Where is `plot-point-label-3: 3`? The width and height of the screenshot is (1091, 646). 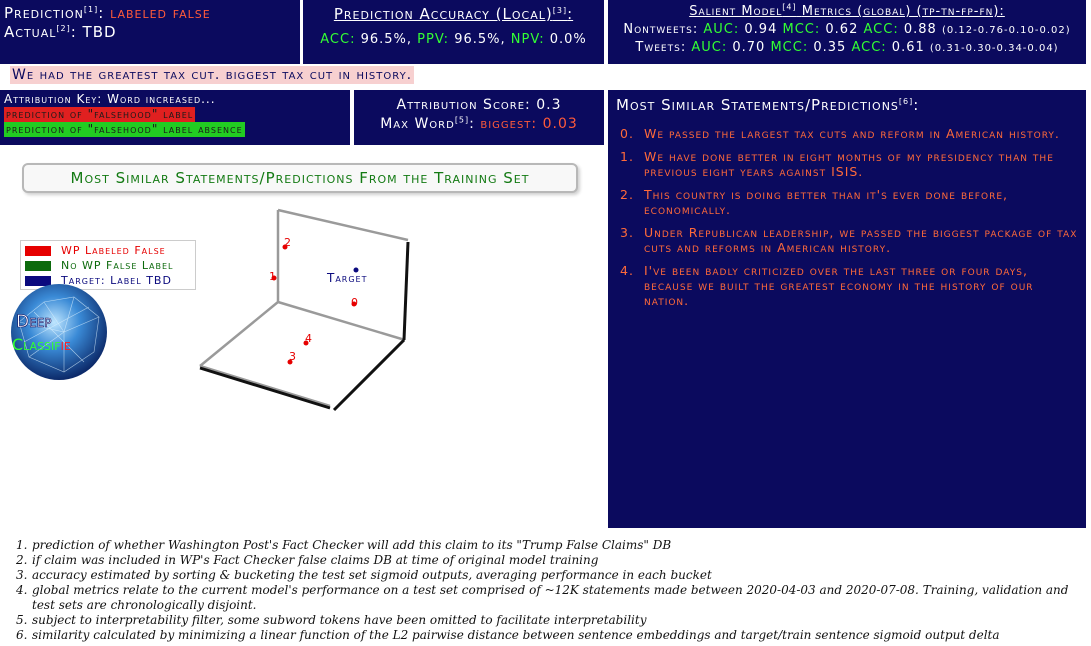
plot-point-label-3: 3 is located at coordinates (292, 356).